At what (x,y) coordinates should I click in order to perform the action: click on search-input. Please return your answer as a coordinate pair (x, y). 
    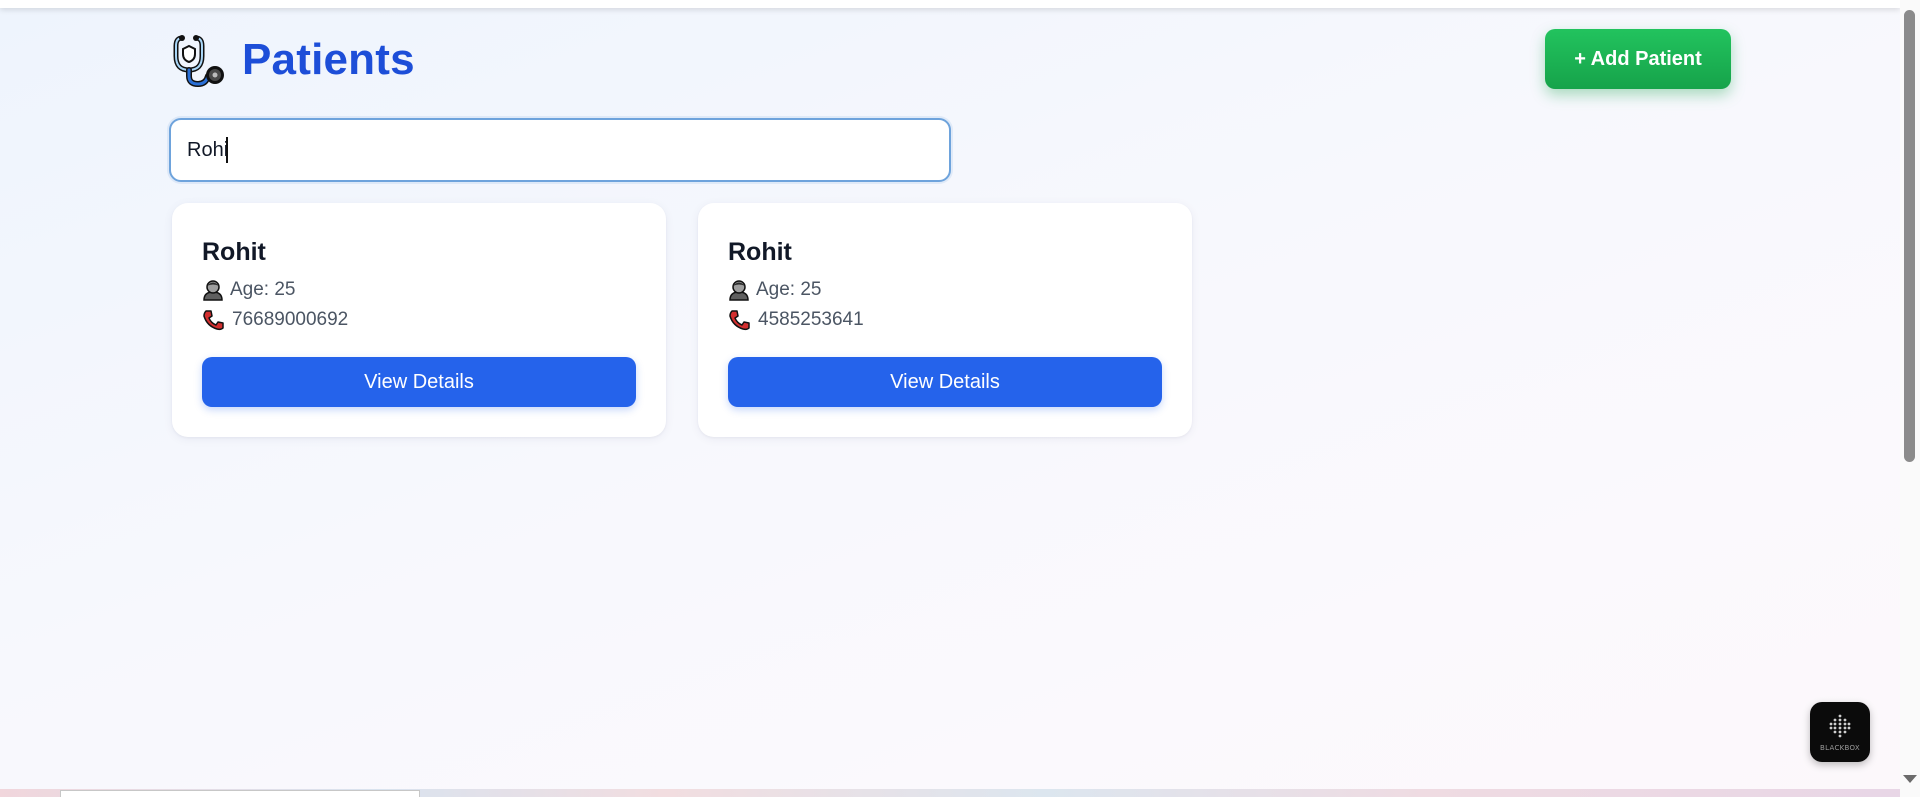
    Looking at the image, I should click on (560, 150).